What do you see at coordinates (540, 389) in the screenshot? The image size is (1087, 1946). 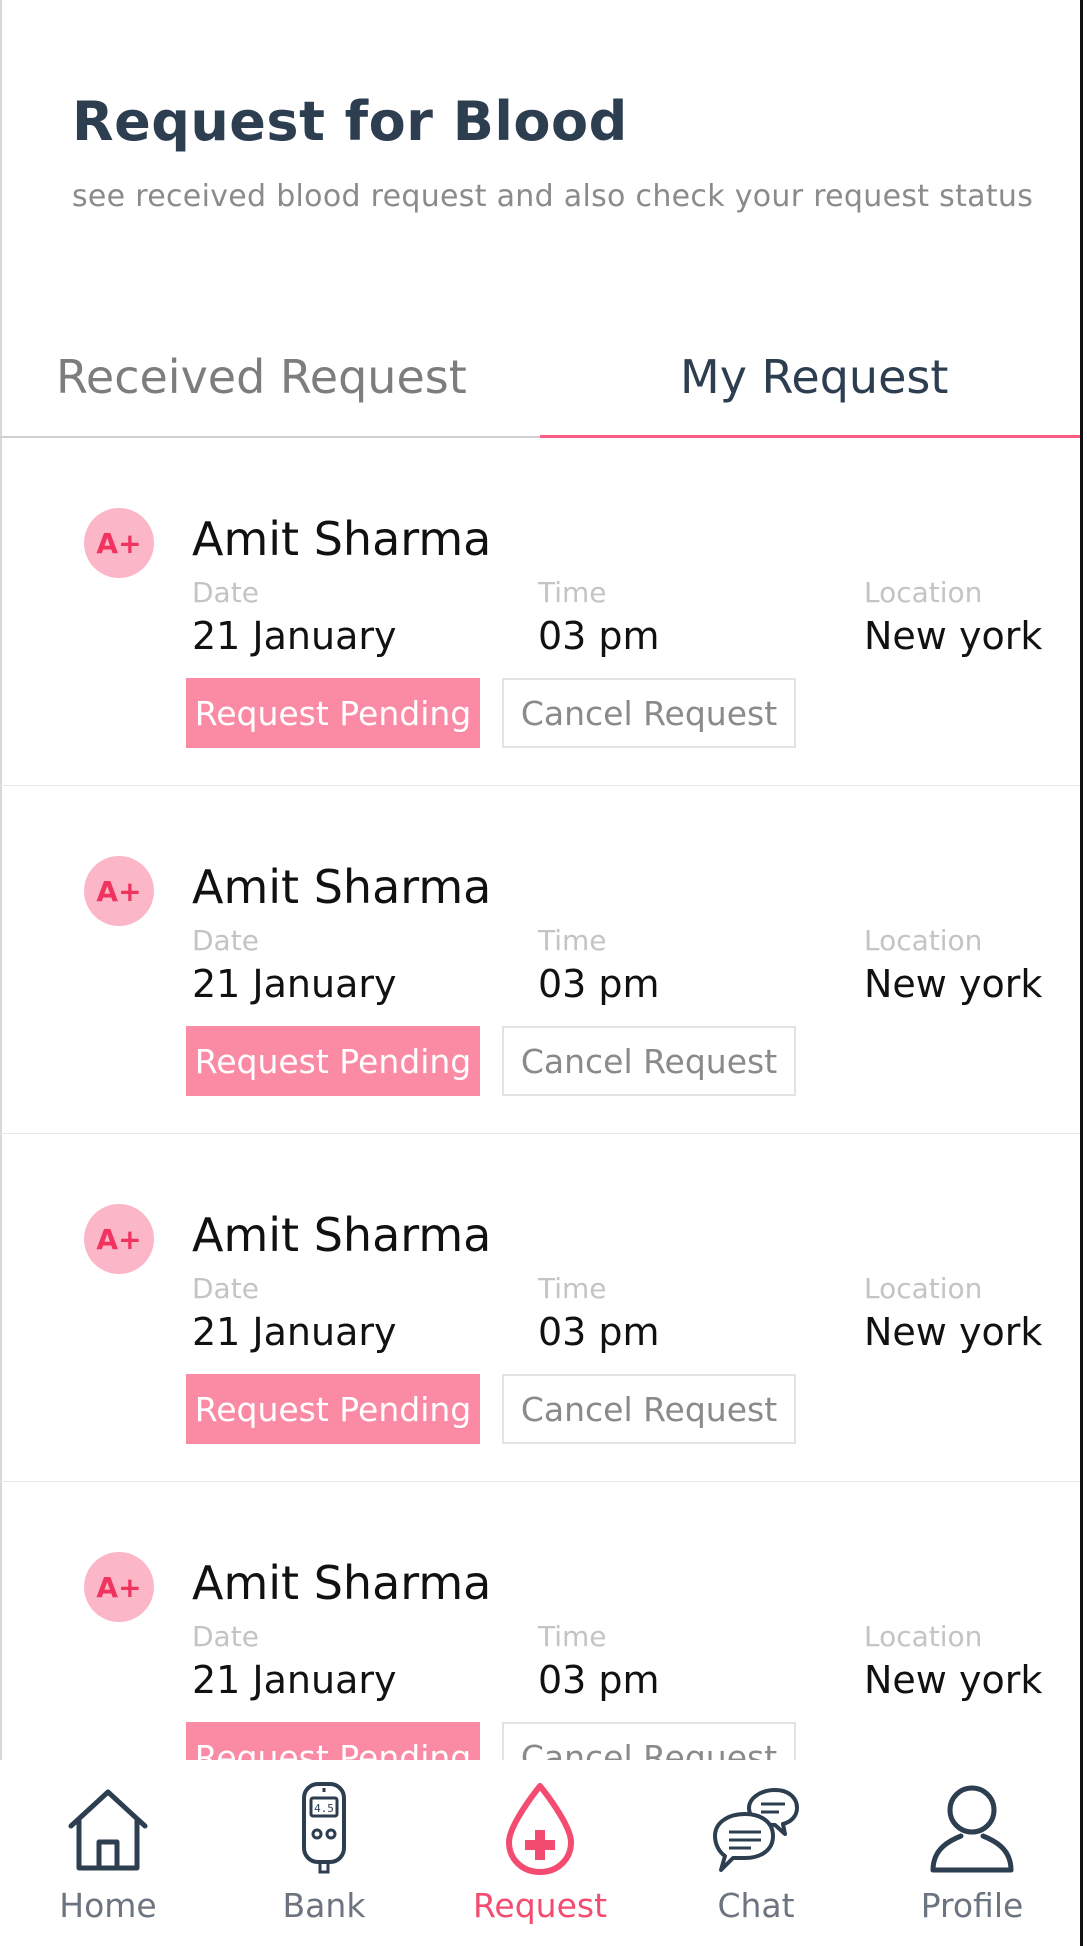 I see `request-tabs: Received Request My Request` at bounding box center [540, 389].